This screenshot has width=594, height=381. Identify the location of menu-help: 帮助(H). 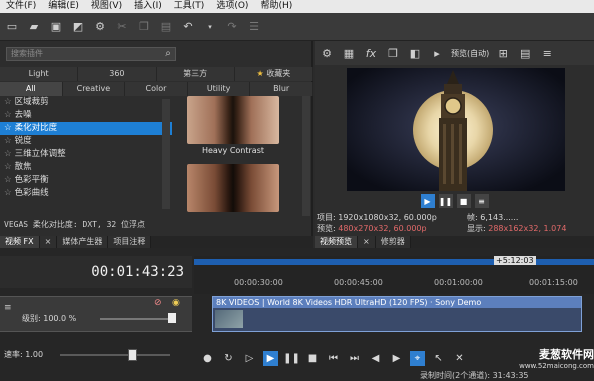
(276, 6).